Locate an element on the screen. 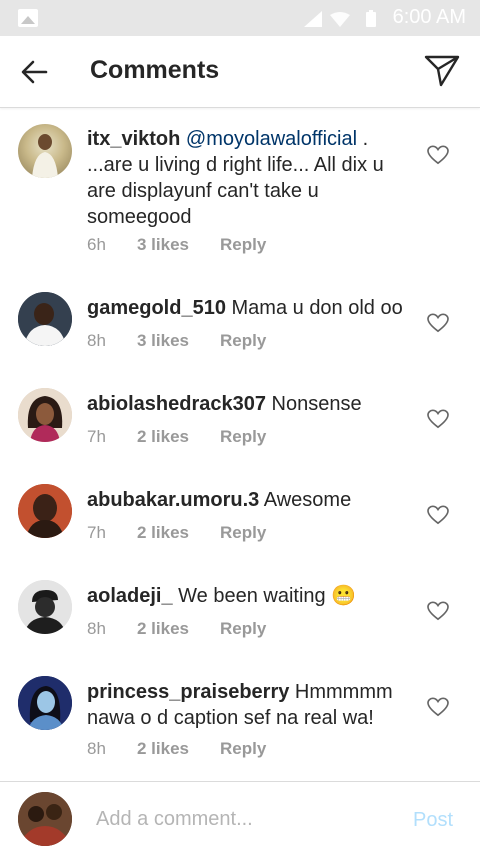  comment-username: abiolashedrack307 is located at coordinates (176, 404).